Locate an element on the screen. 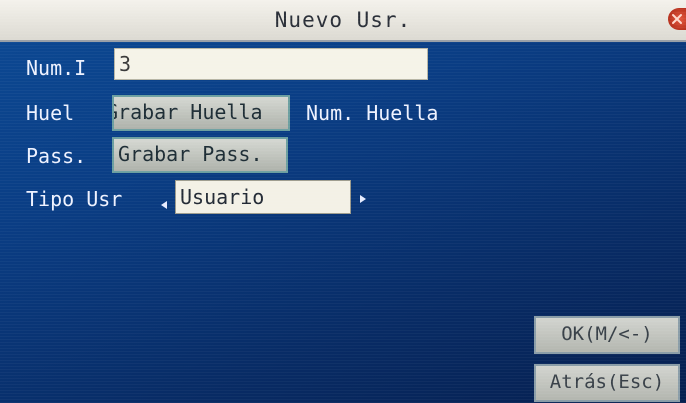 Image resolution: width=686 pixels, height=403 pixels. user-type-select: Usuario is located at coordinates (263, 197).